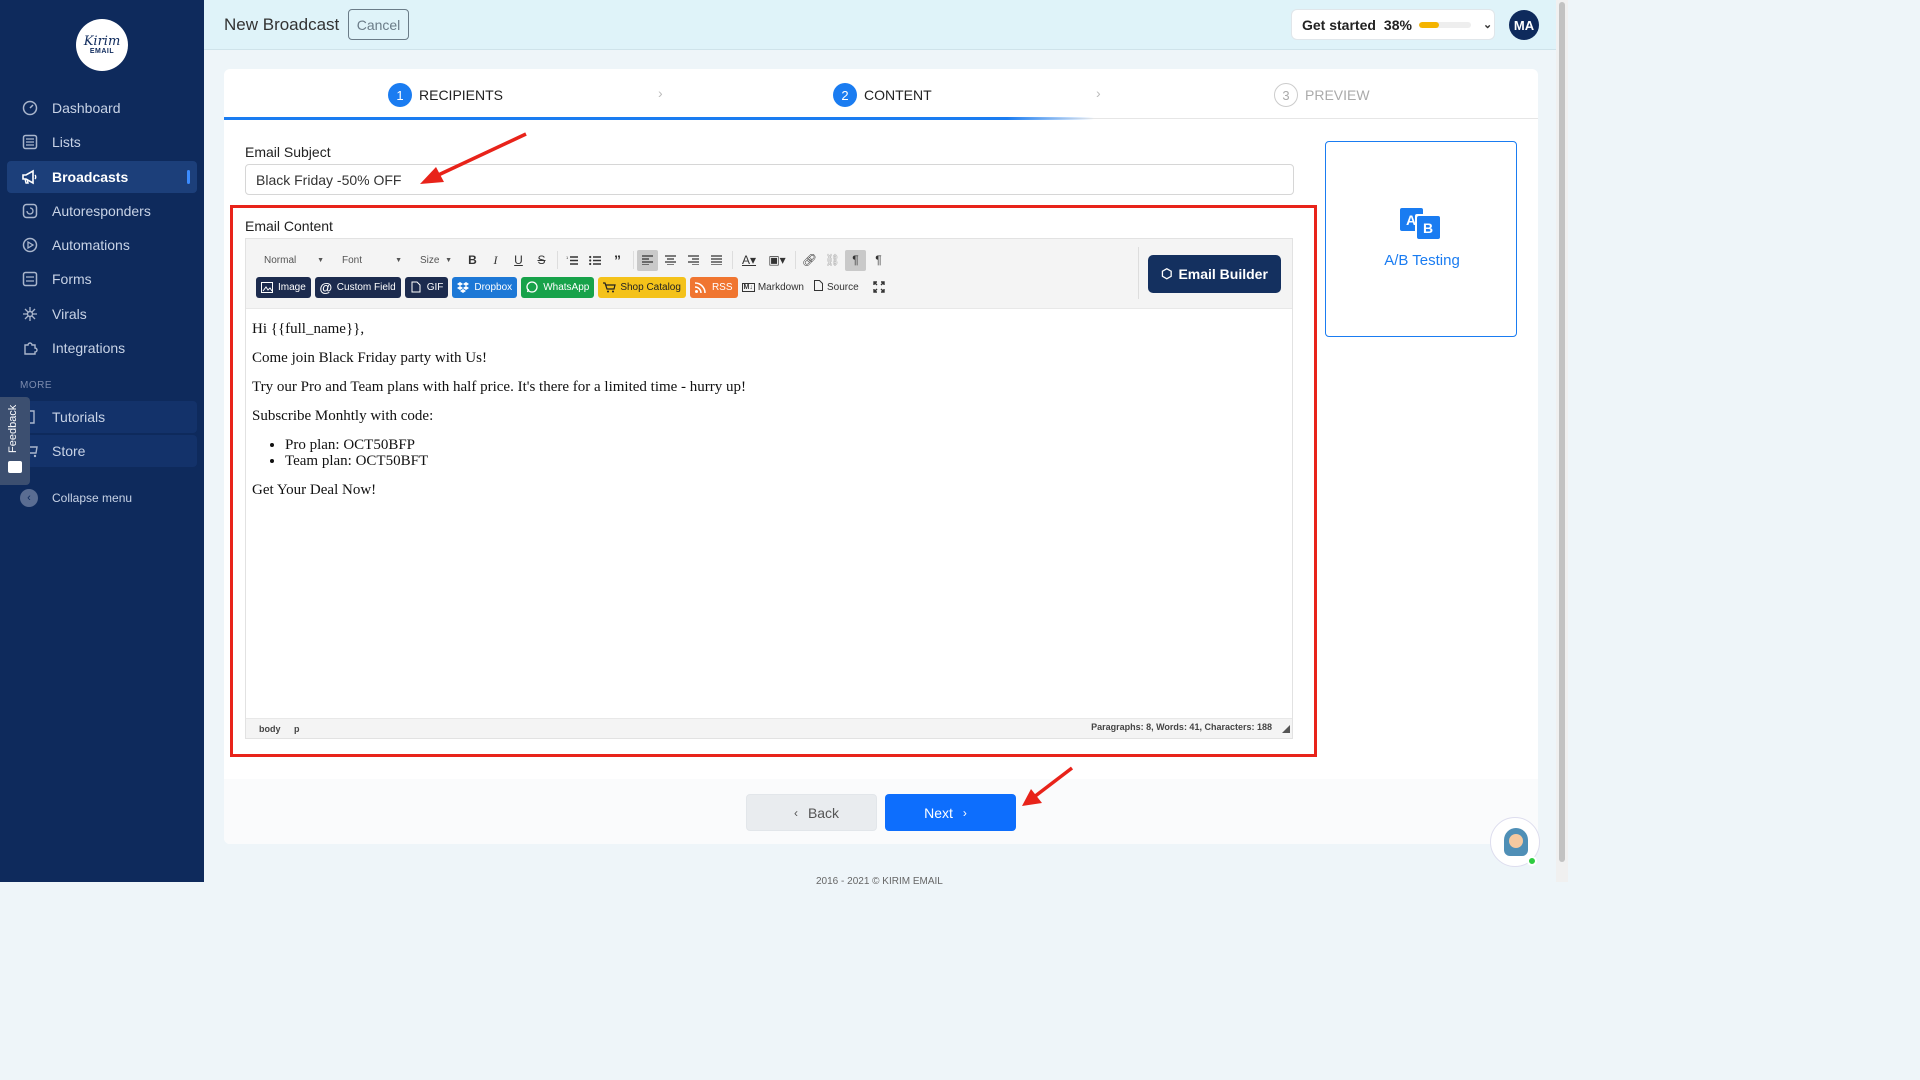 This screenshot has width=1920, height=1080. I want to click on sidebar-item-broadcasts: Broadcasts, so click(102, 176).